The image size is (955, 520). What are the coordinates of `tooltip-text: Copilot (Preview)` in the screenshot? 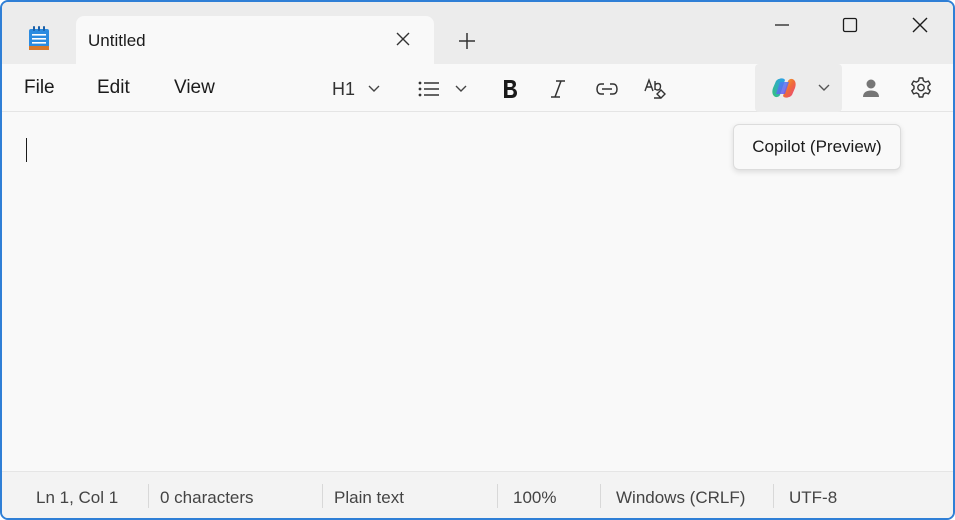 It's located at (817, 146).